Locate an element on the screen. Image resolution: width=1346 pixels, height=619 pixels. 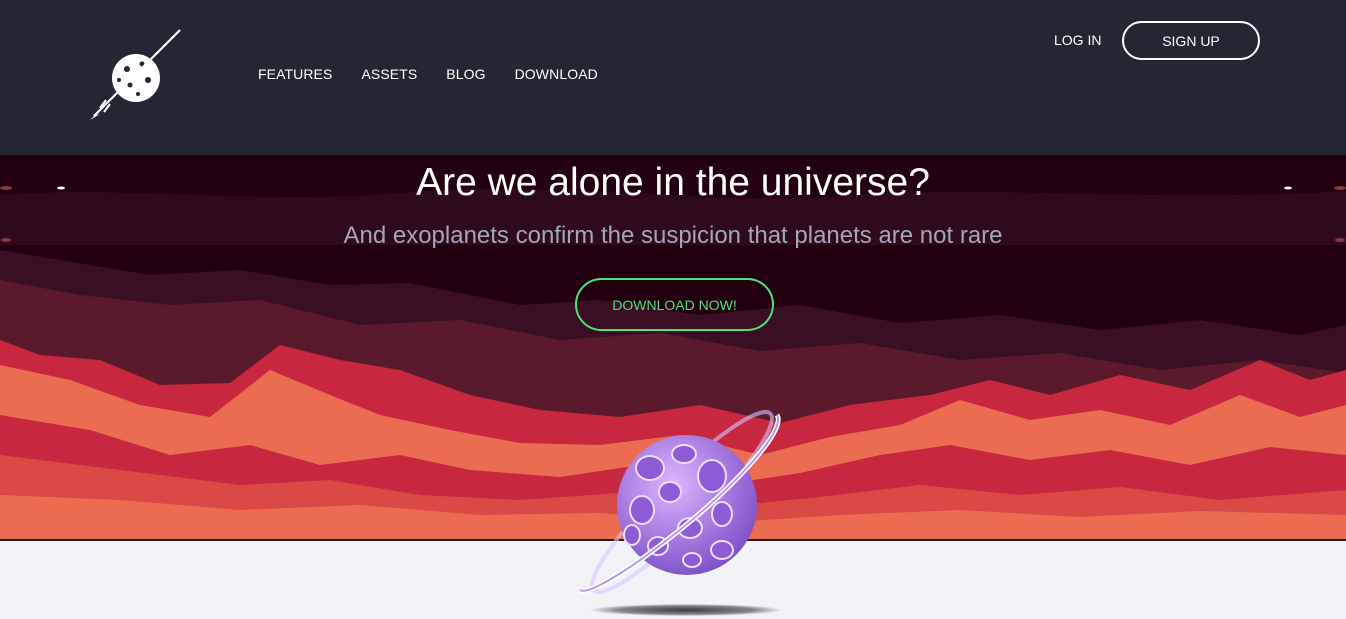
nav-assets-link: ASSETS is located at coordinates (389, 74).